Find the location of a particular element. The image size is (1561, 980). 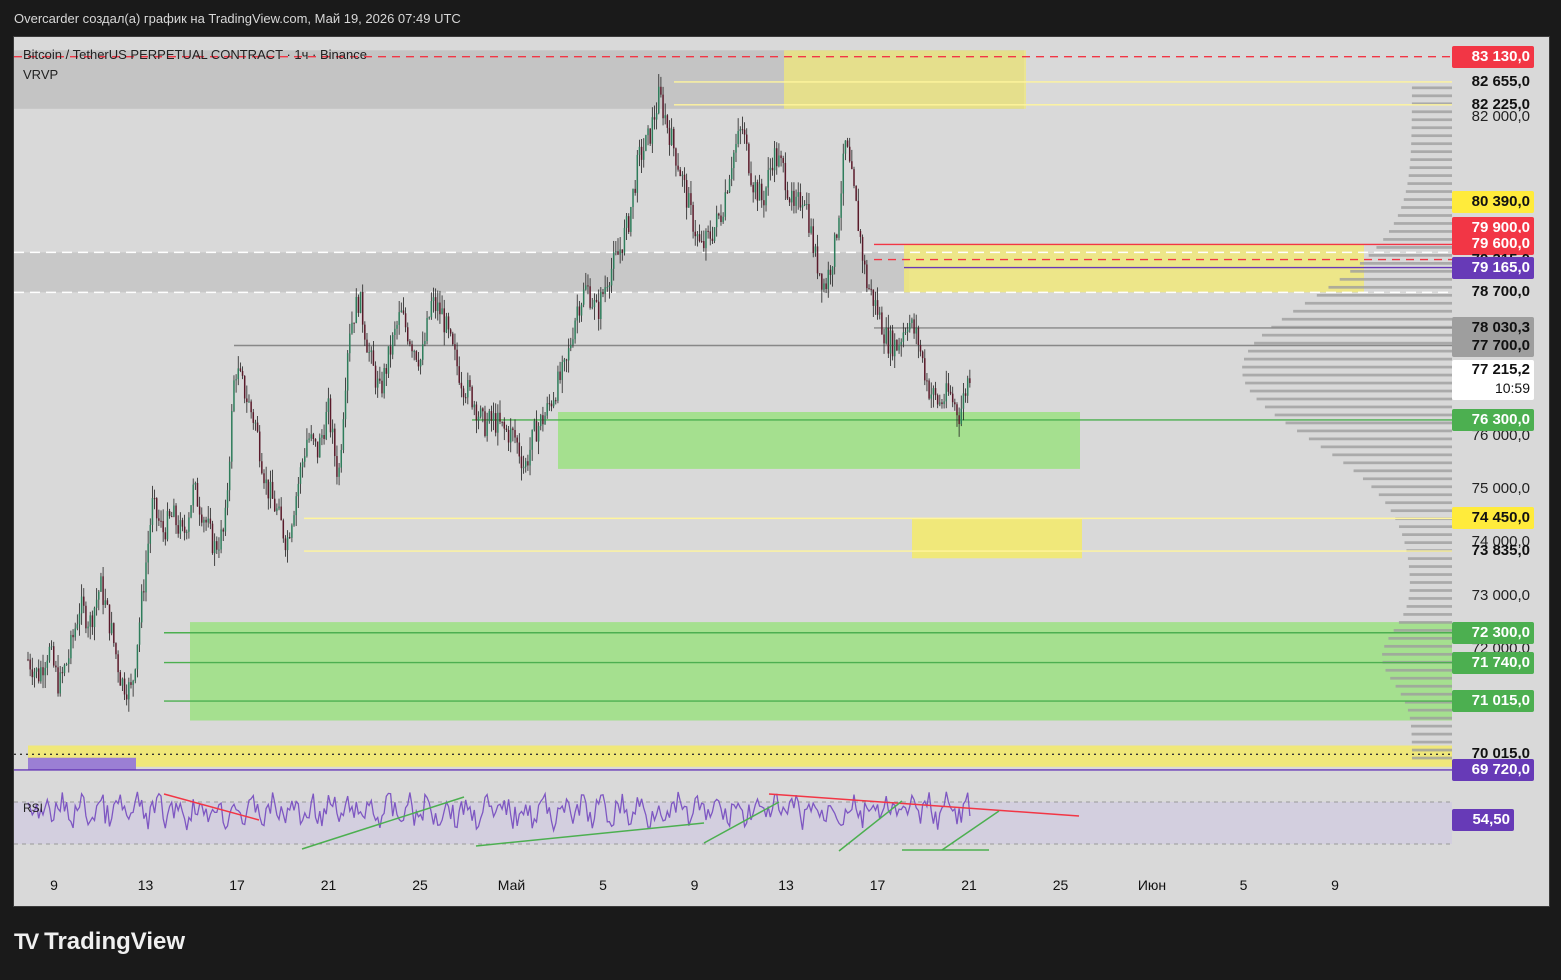

tradingview-logo: TV TradingView is located at coordinates (99, 942).